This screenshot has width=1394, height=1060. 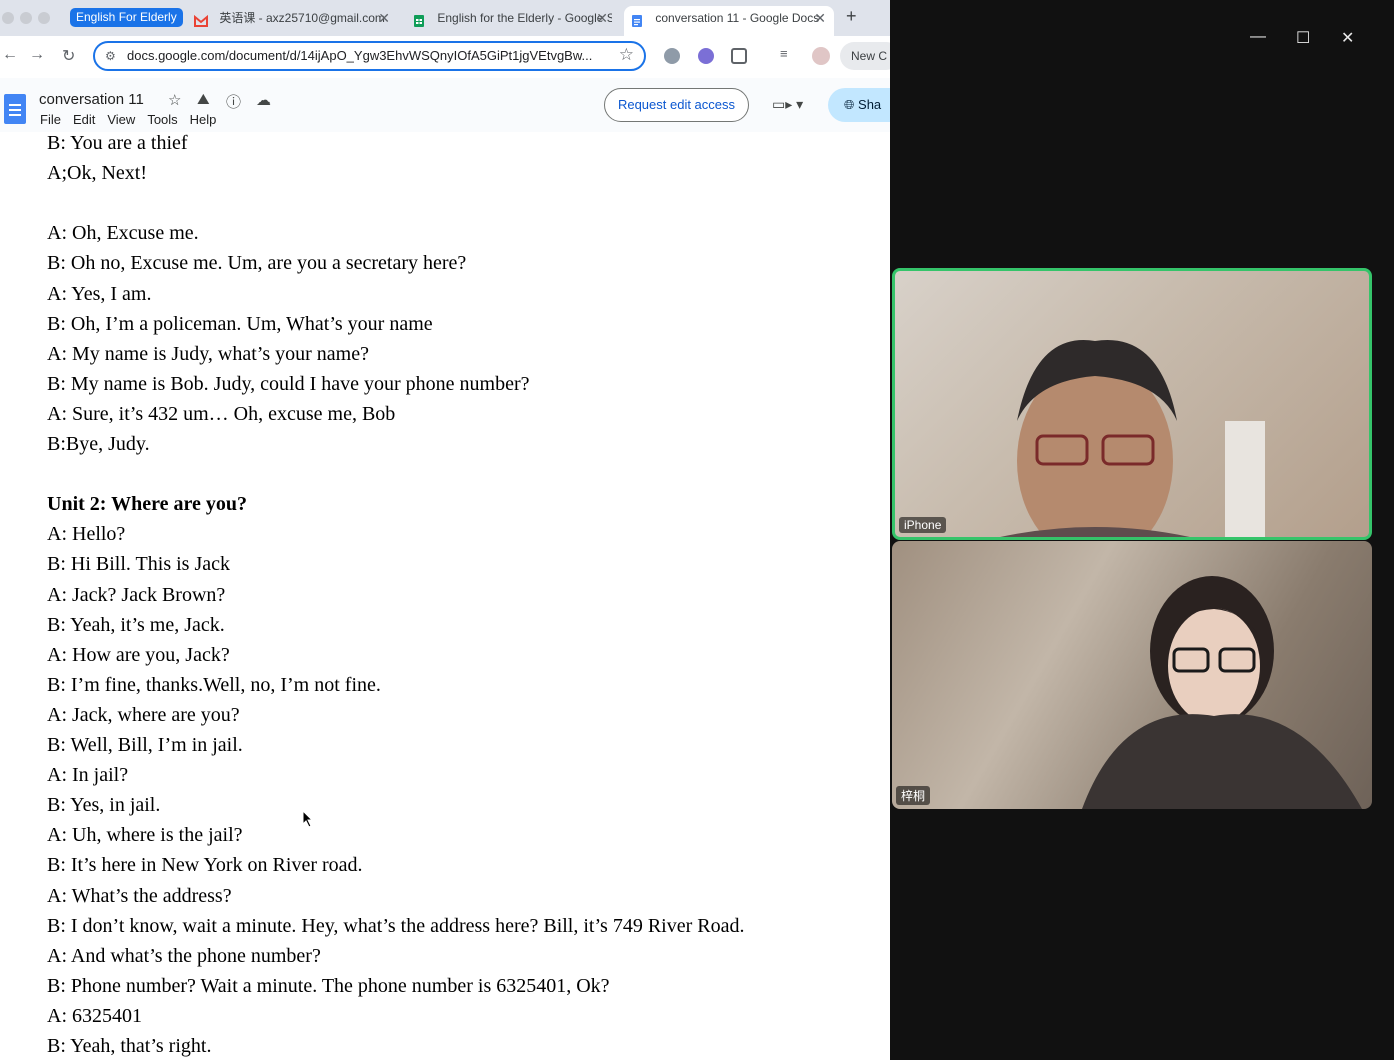 What do you see at coordinates (143, 714) in the screenshot?
I see `dialogue-line: A: Jack, where are you?` at bounding box center [143, 714].